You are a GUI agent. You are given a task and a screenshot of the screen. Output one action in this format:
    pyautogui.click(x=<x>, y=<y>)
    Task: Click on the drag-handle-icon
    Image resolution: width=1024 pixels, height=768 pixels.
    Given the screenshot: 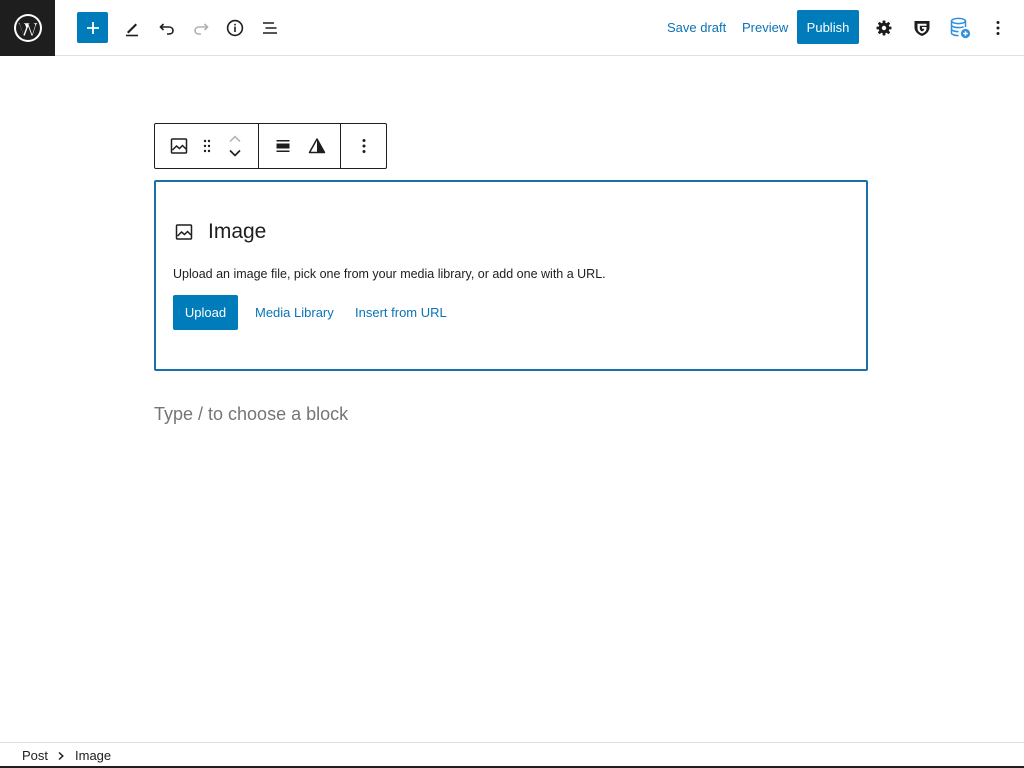 What is the action you would take?
    pyautogui.click(x=207, y=146)
    